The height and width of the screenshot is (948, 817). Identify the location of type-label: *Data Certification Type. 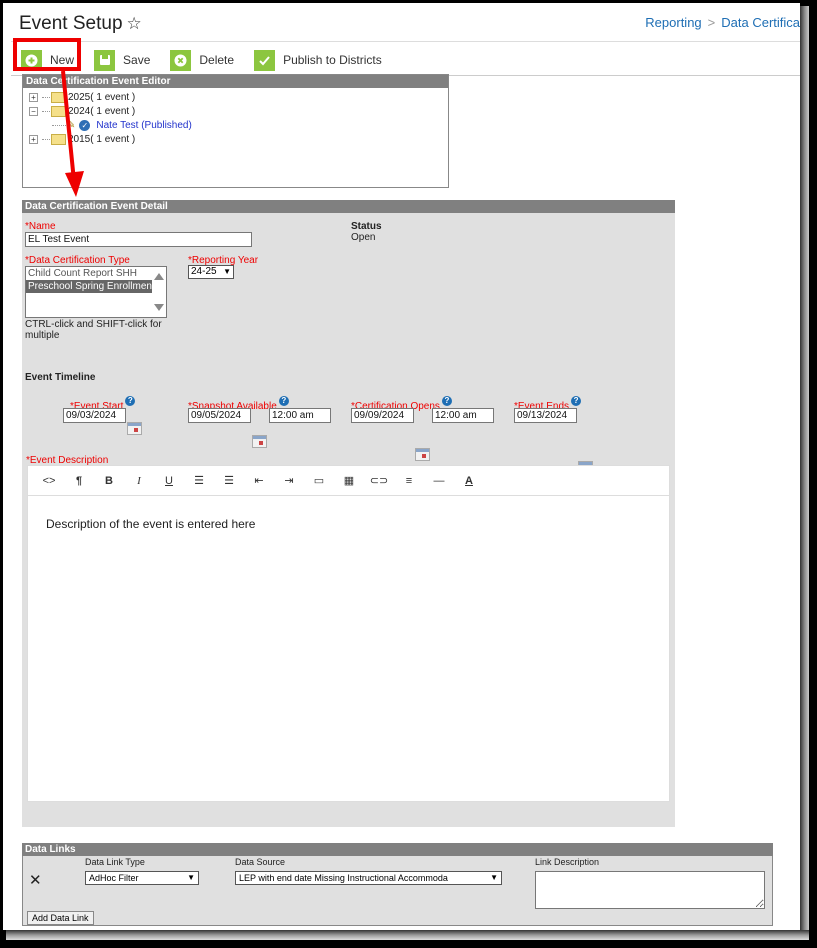
(77, 260).